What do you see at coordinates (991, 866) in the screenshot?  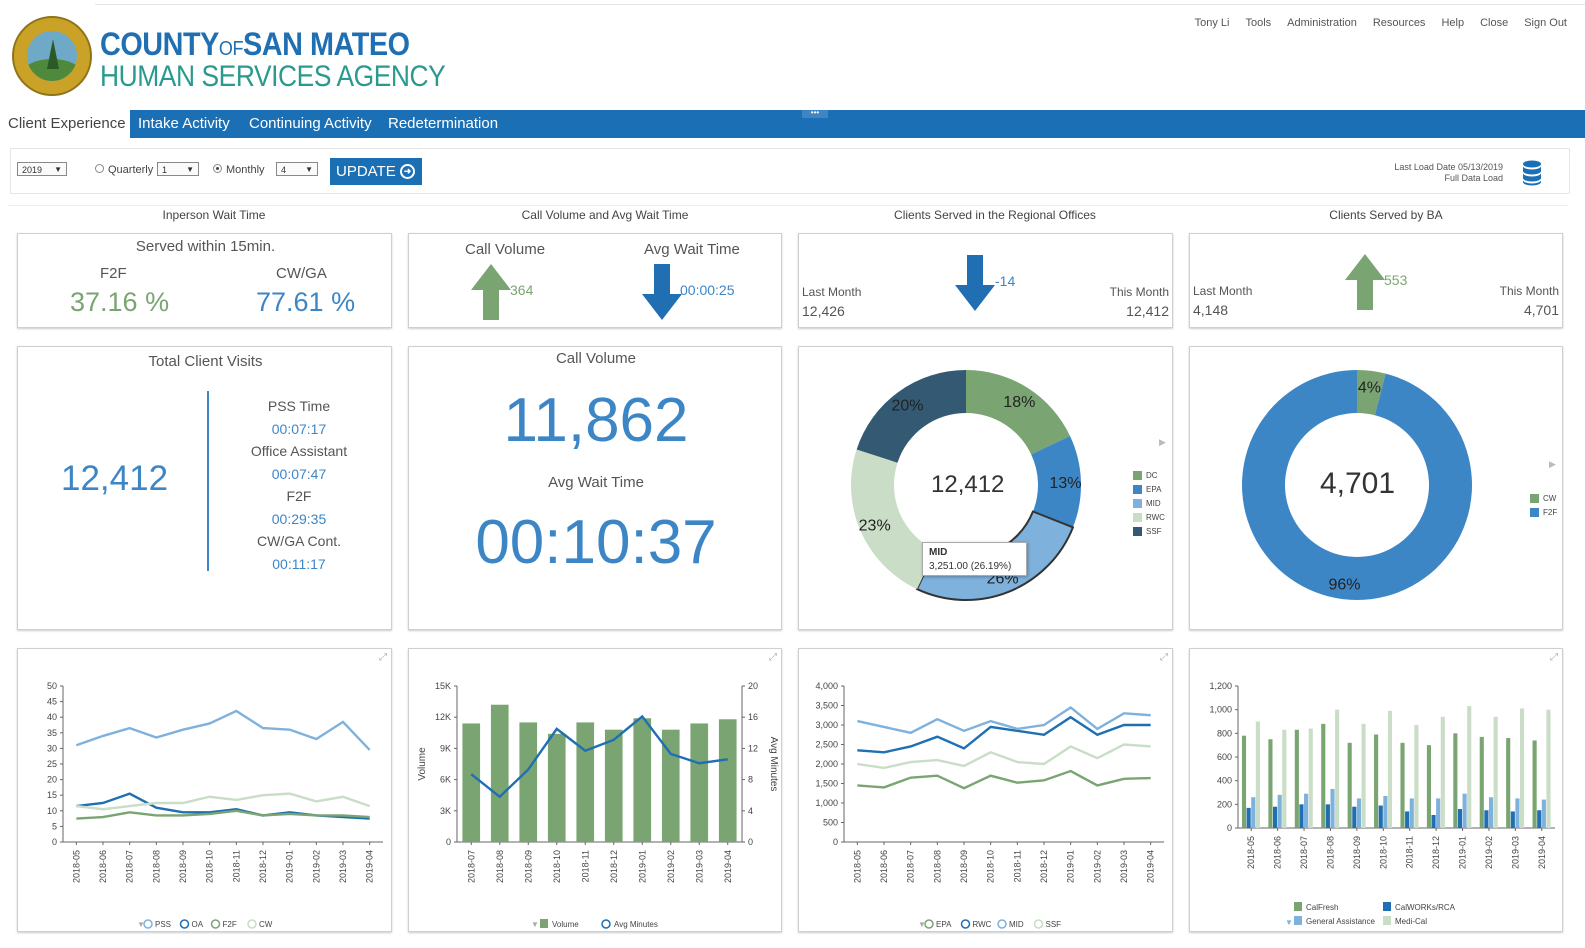 I see `x-tick-label: 2018-10` at bounding box center [991, 866].